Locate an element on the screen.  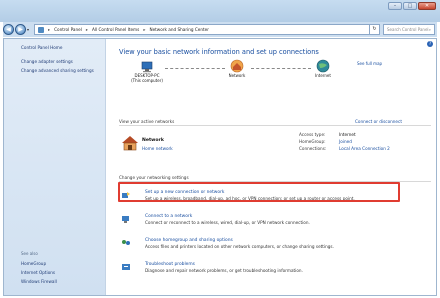
search-input: Search Control Panel ⌕ is located at coordinates (409, 29).